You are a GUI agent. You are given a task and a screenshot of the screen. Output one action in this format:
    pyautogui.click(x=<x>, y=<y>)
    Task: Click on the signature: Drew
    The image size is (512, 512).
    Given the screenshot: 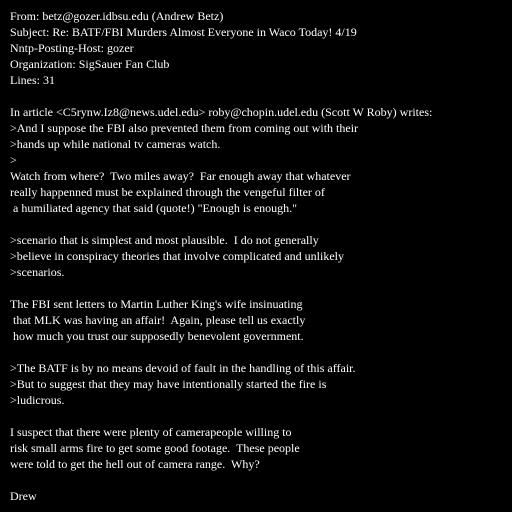 What is the action you would take?
    pyautogui.click(x=23, y=496)
    